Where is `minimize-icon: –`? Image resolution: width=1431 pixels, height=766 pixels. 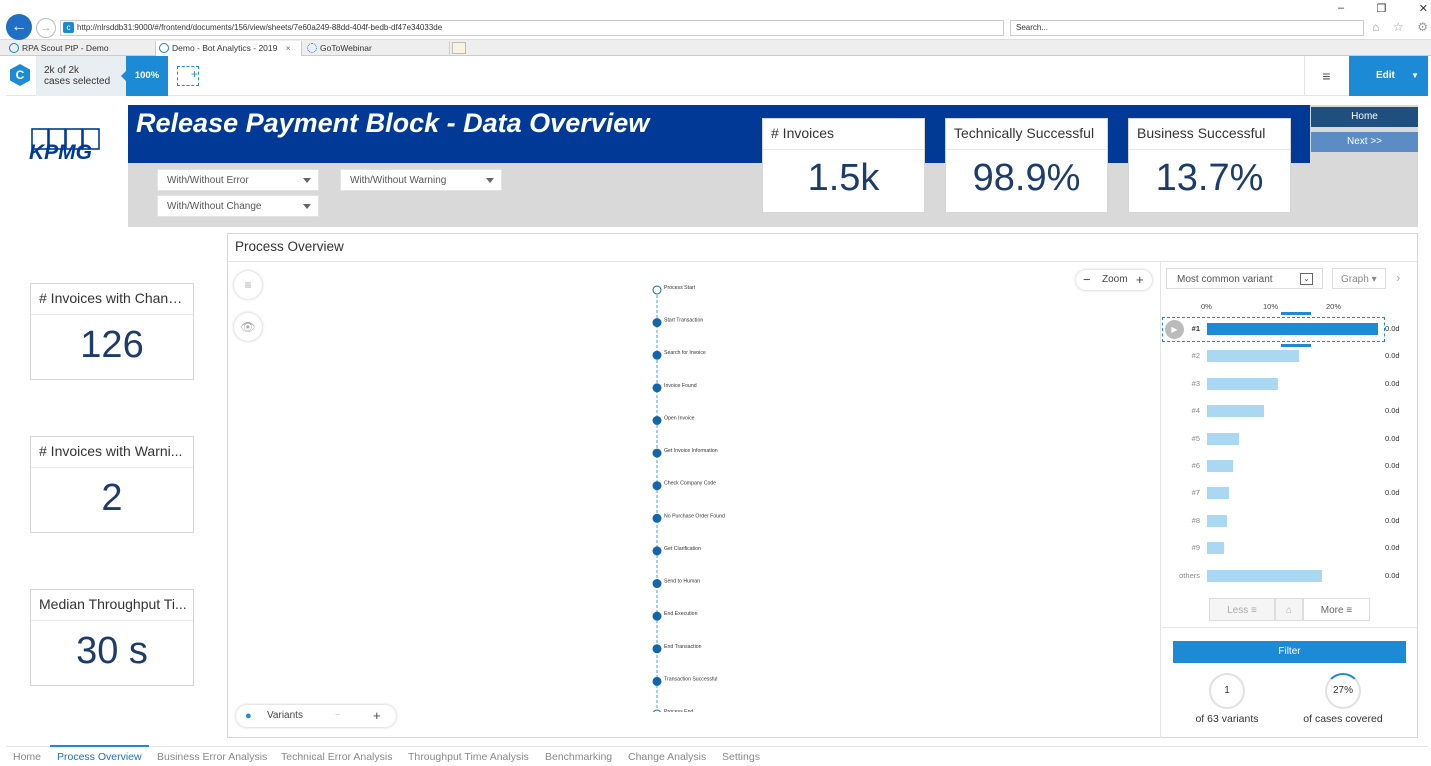
minimize-icon: – is located at coordinates (1341, 10).